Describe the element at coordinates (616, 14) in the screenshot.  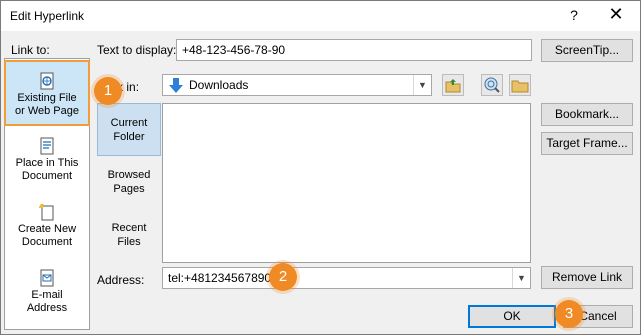
I see `close-button: ✕` at that location.